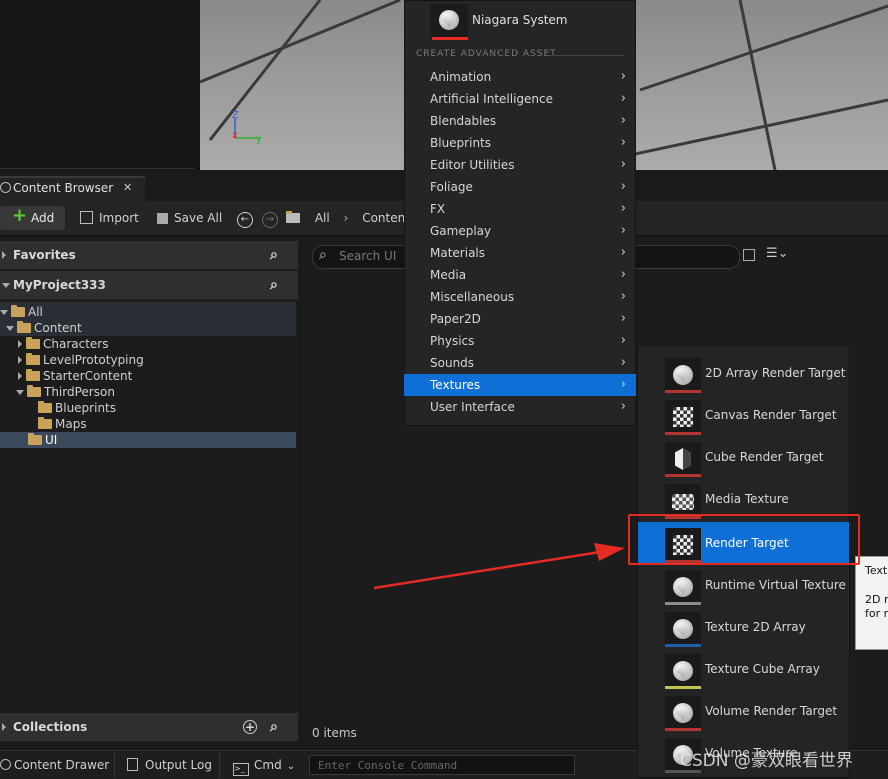  What do you see at coordinates (114, 765) in the screenshot?
I see `divider` at bounding box center [114, 765].